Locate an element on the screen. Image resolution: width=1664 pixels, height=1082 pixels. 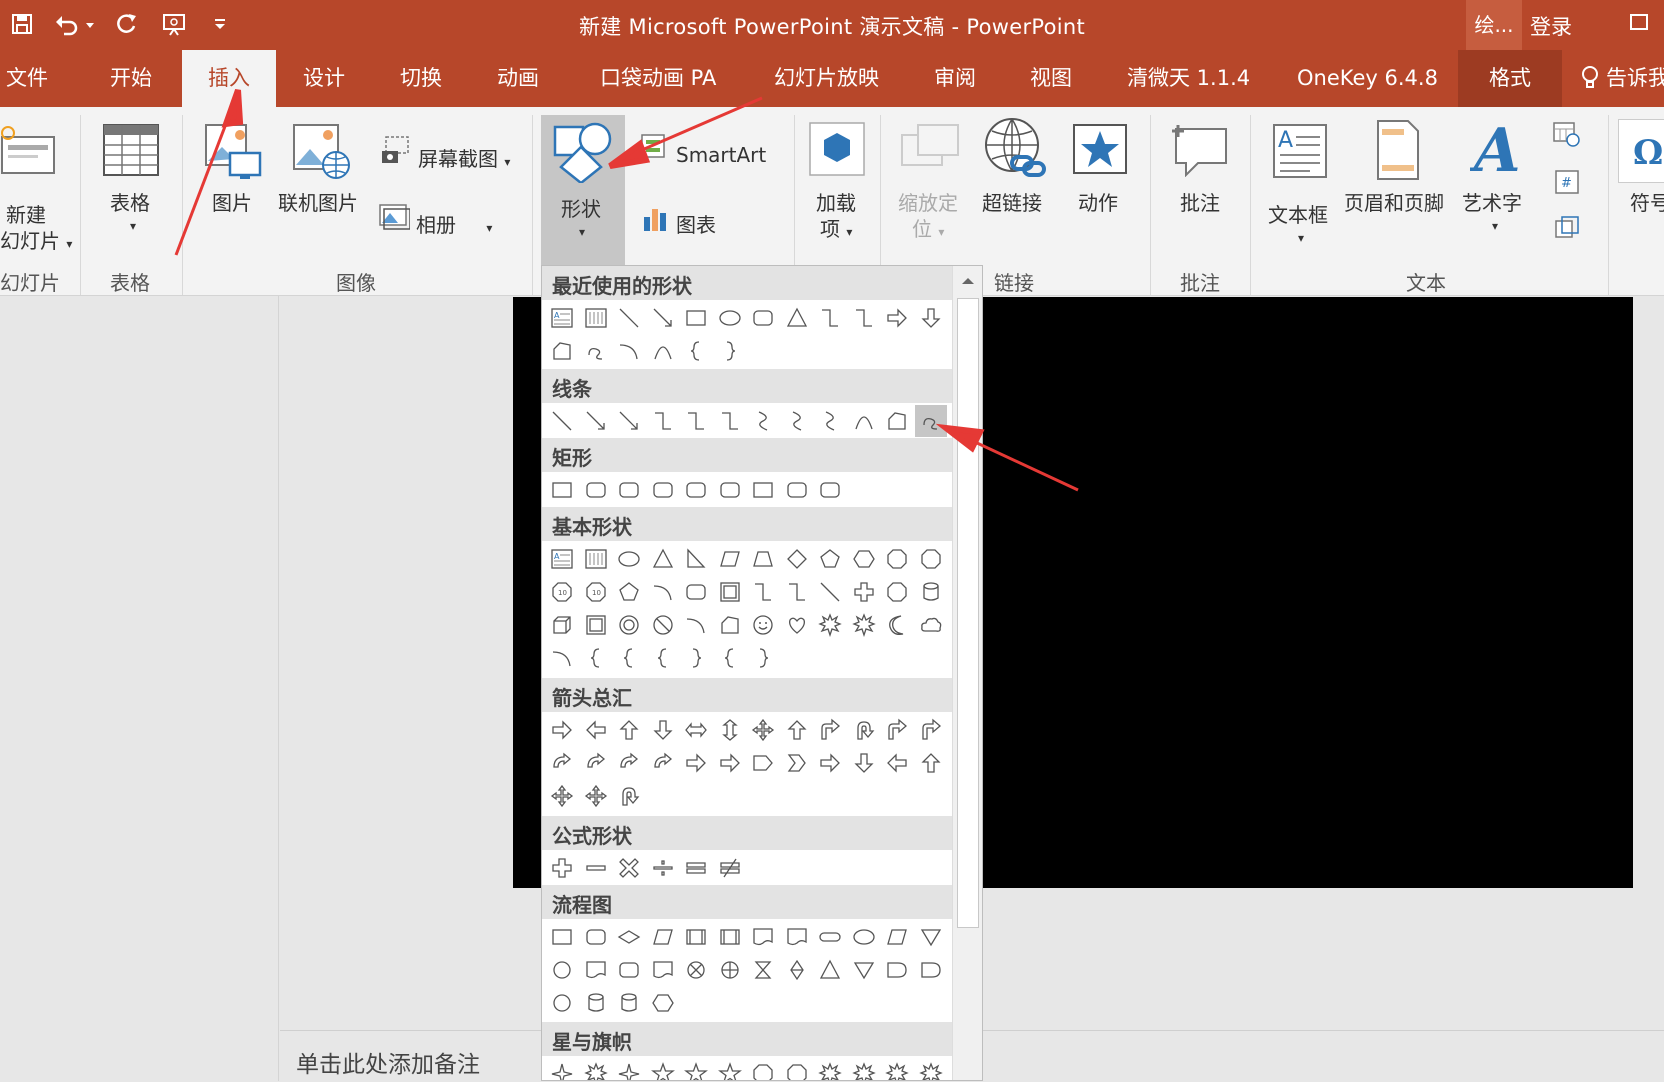
date-time-icon is located at coordinates (1566, 134).